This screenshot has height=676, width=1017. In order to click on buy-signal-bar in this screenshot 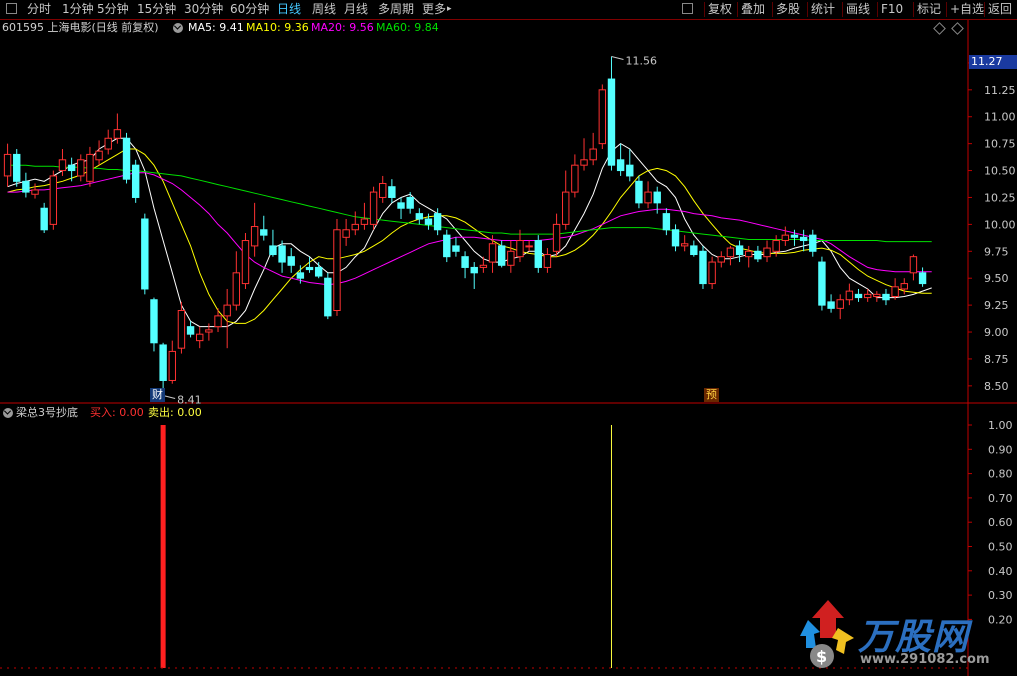, I will do `click(163, 546)`.